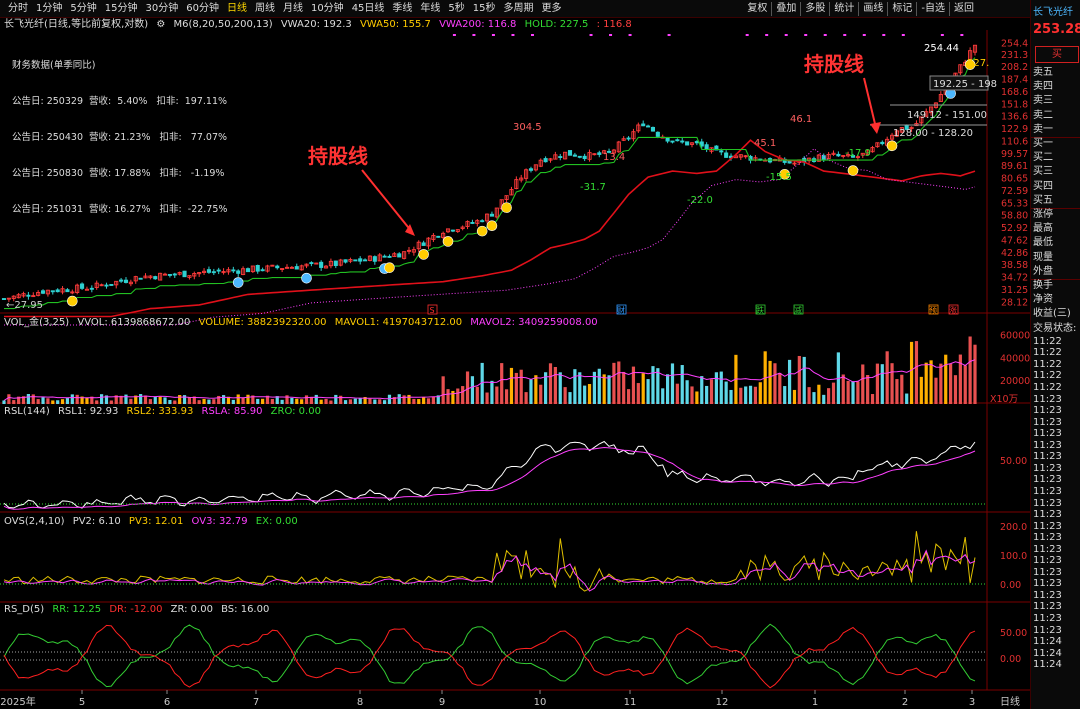 Image resolution: width=1080 pixels, height=709 pixels. I want to click on menu-item-2: 多股, so click(814, 9).